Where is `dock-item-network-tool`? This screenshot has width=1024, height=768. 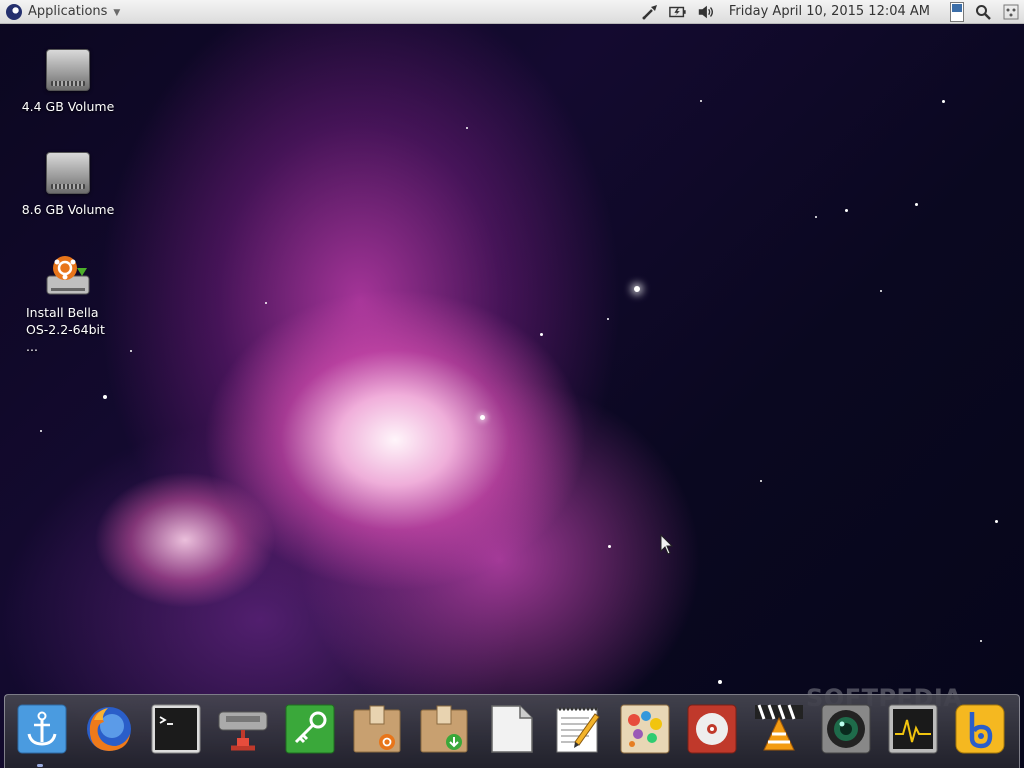
dock-item-network-tool is located at coordinates (243, 729).